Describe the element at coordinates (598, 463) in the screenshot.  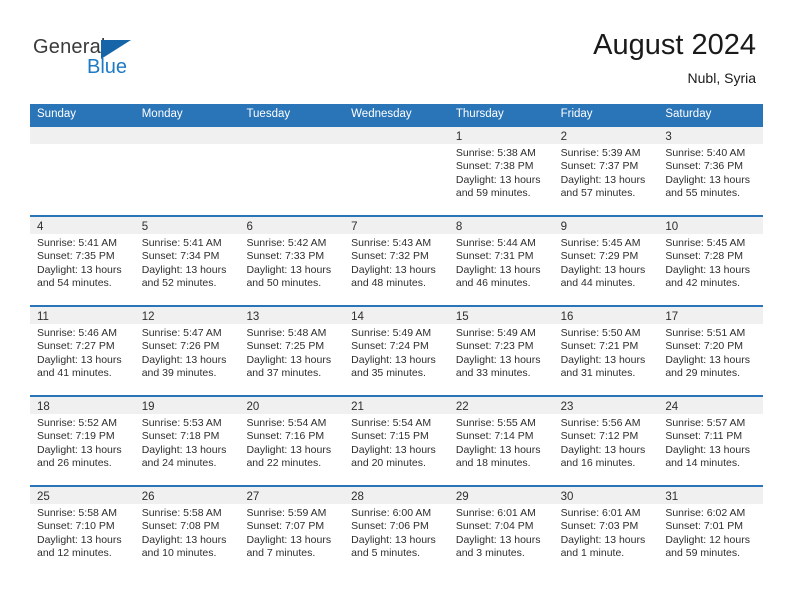
I see `daylight-text-line2: and 16 minutes.` at that location.